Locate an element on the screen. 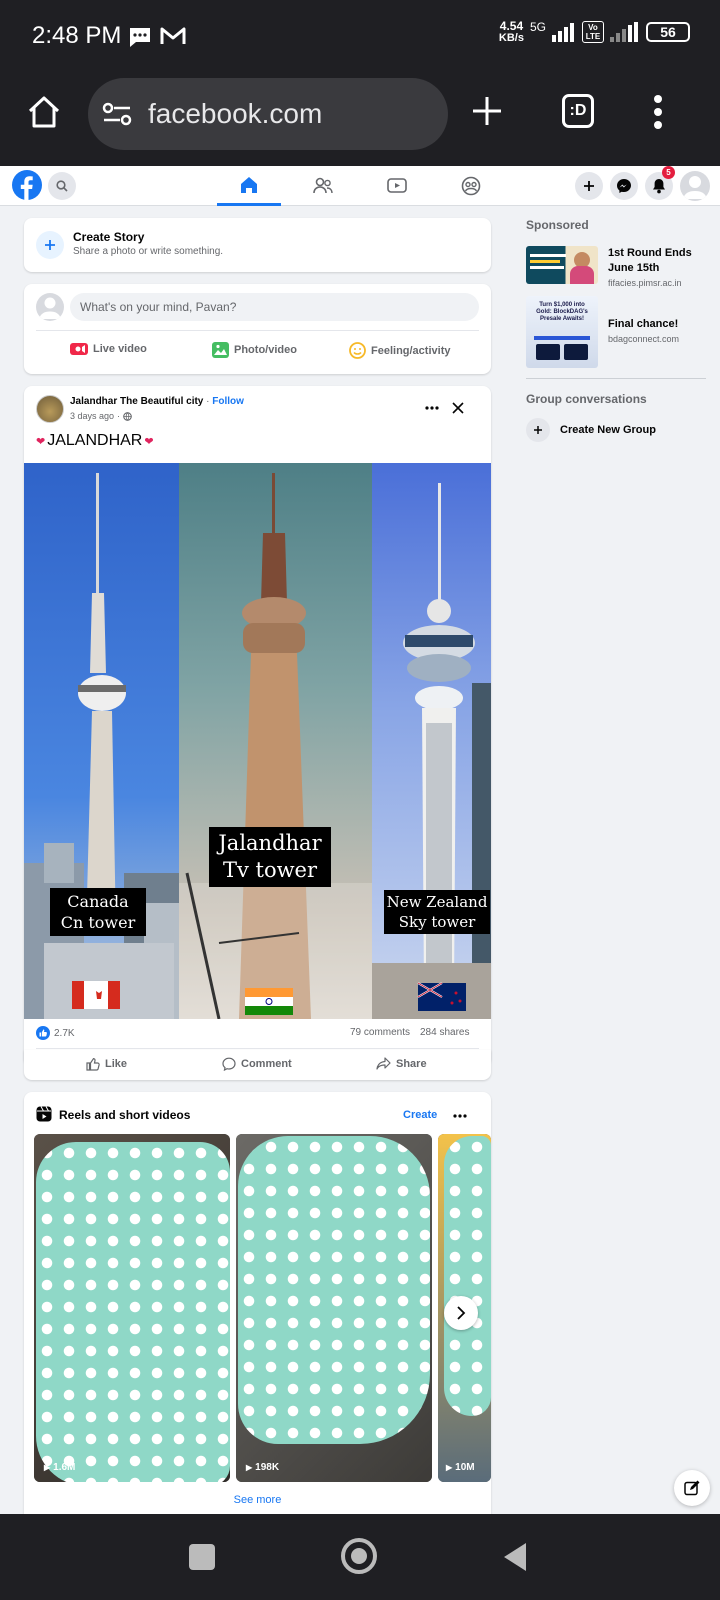  new-message-button is located at coordinates (692, 1488).